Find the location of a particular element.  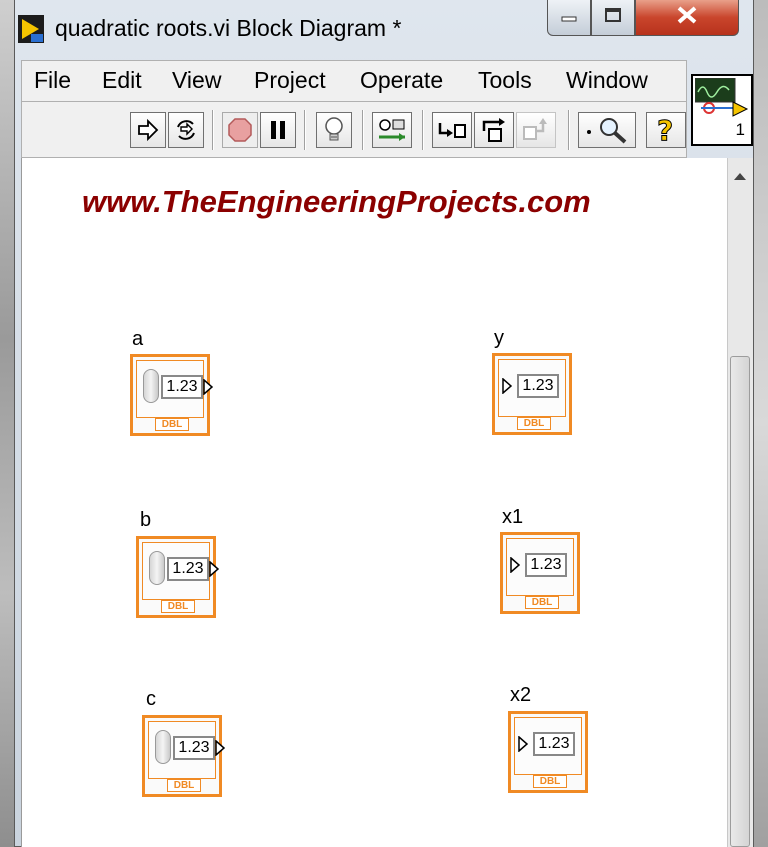

indicator-label-y: y is located at coordinates (499, 338).